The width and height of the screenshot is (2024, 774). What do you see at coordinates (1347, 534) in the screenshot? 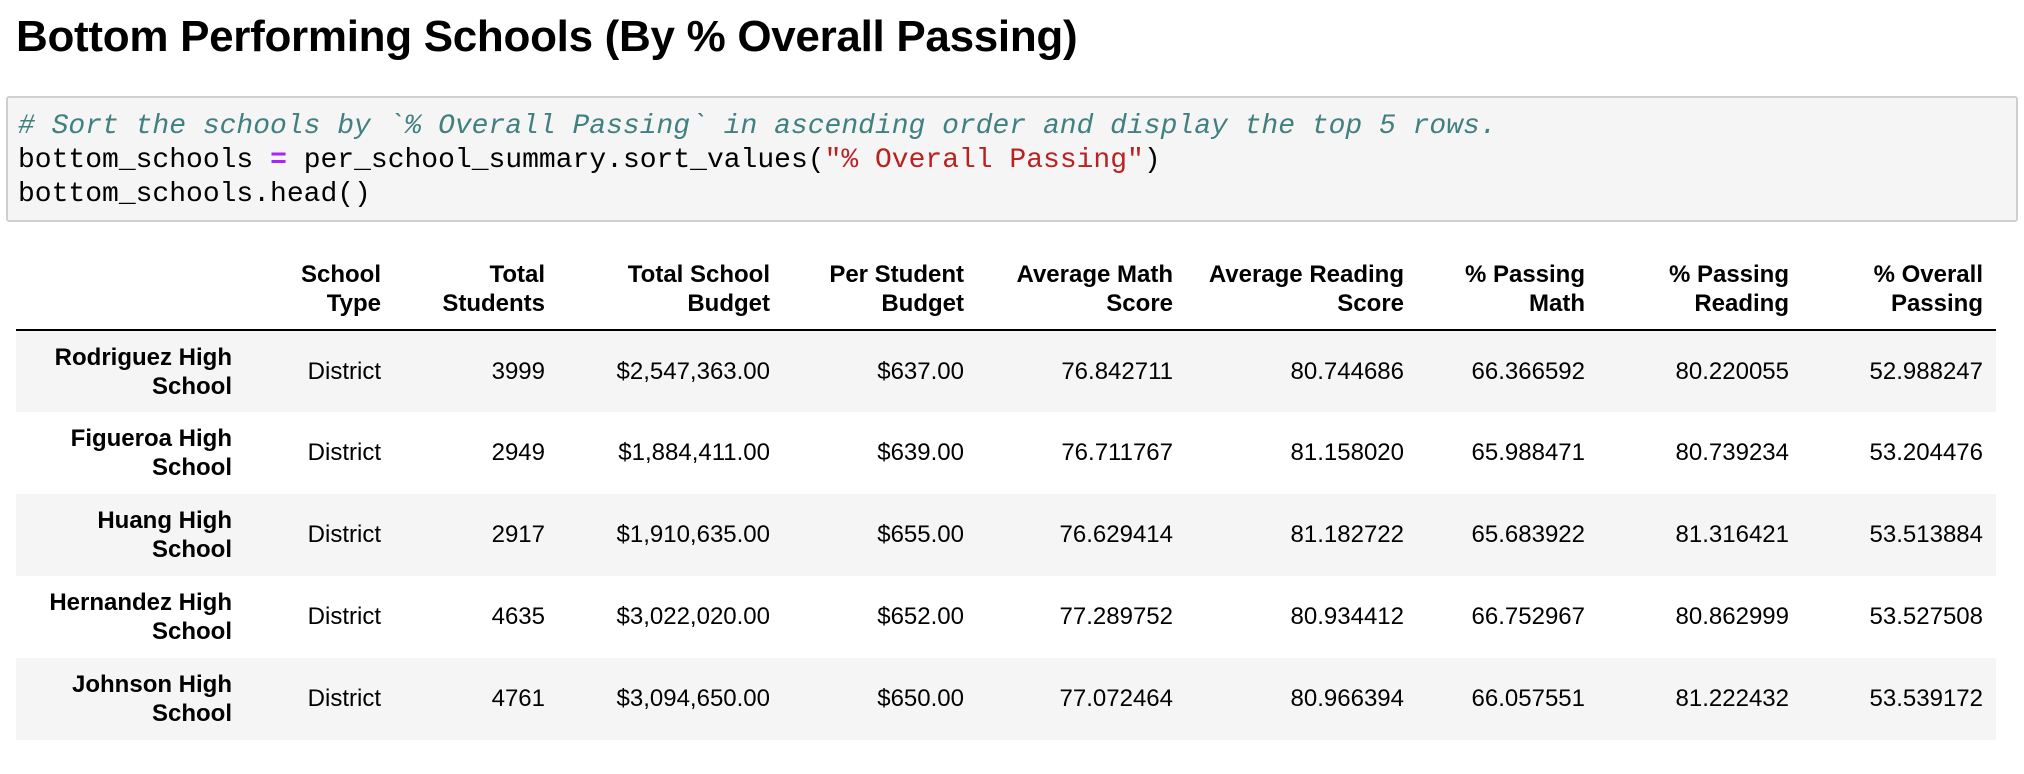
I see `table-cell: 81.182722` at bounding box center [1347, 534].